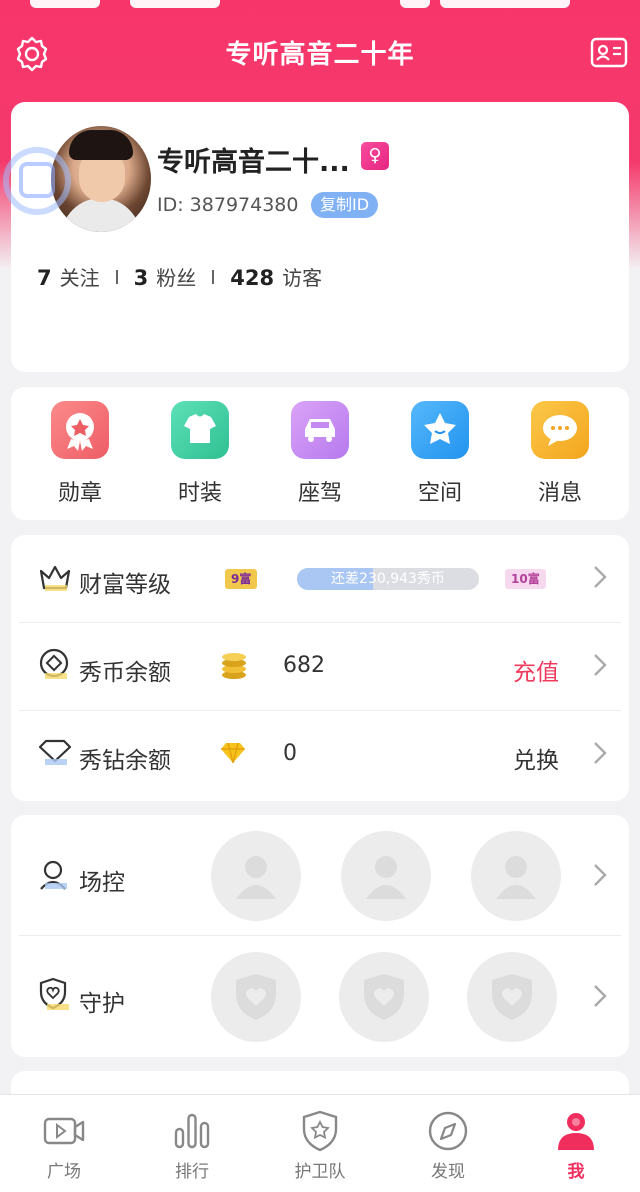 This screenshot has width=640, height=1192. What do you see at coordinates (68, 276) in the screenshot?
I see `following-stat: 7 关注` at bounding box center [68, 276].